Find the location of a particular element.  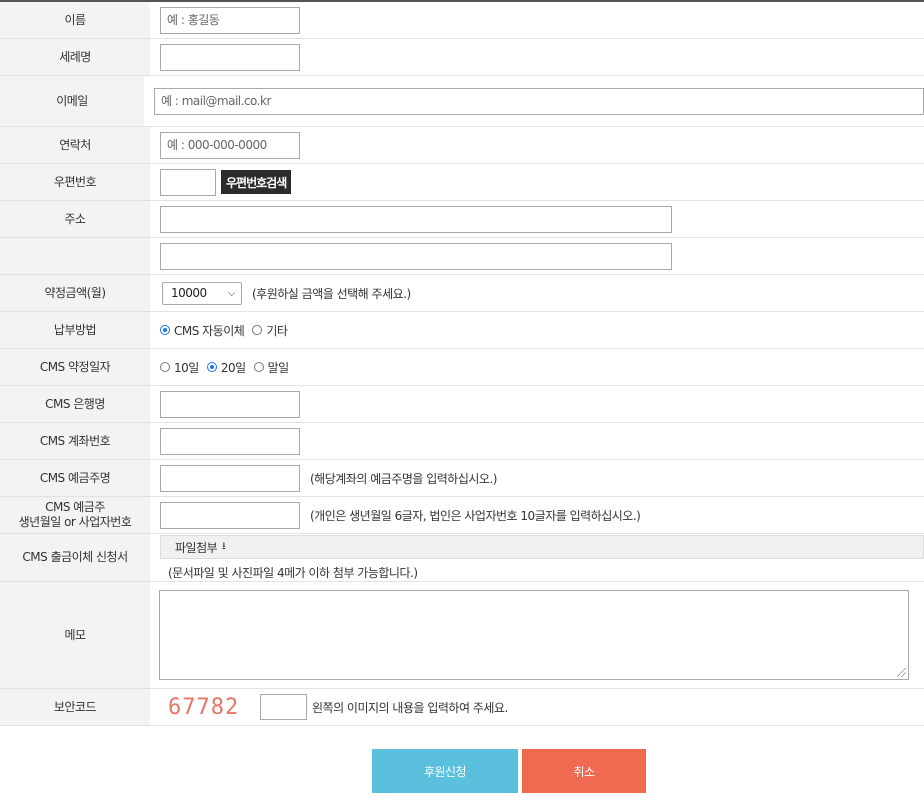

row-memo: 메모 is located at coordinates (462, 635).